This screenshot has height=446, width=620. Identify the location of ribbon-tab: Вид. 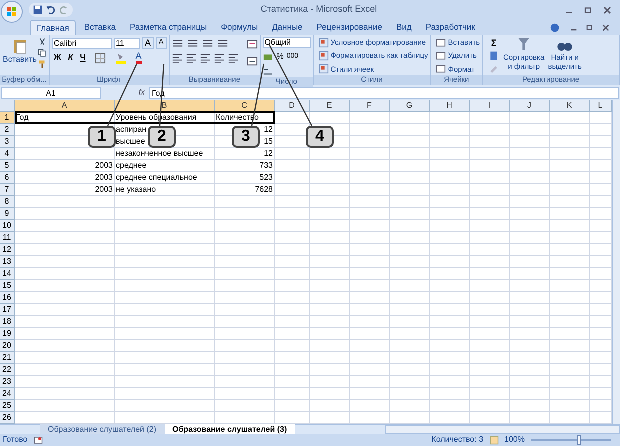
(404, 27).